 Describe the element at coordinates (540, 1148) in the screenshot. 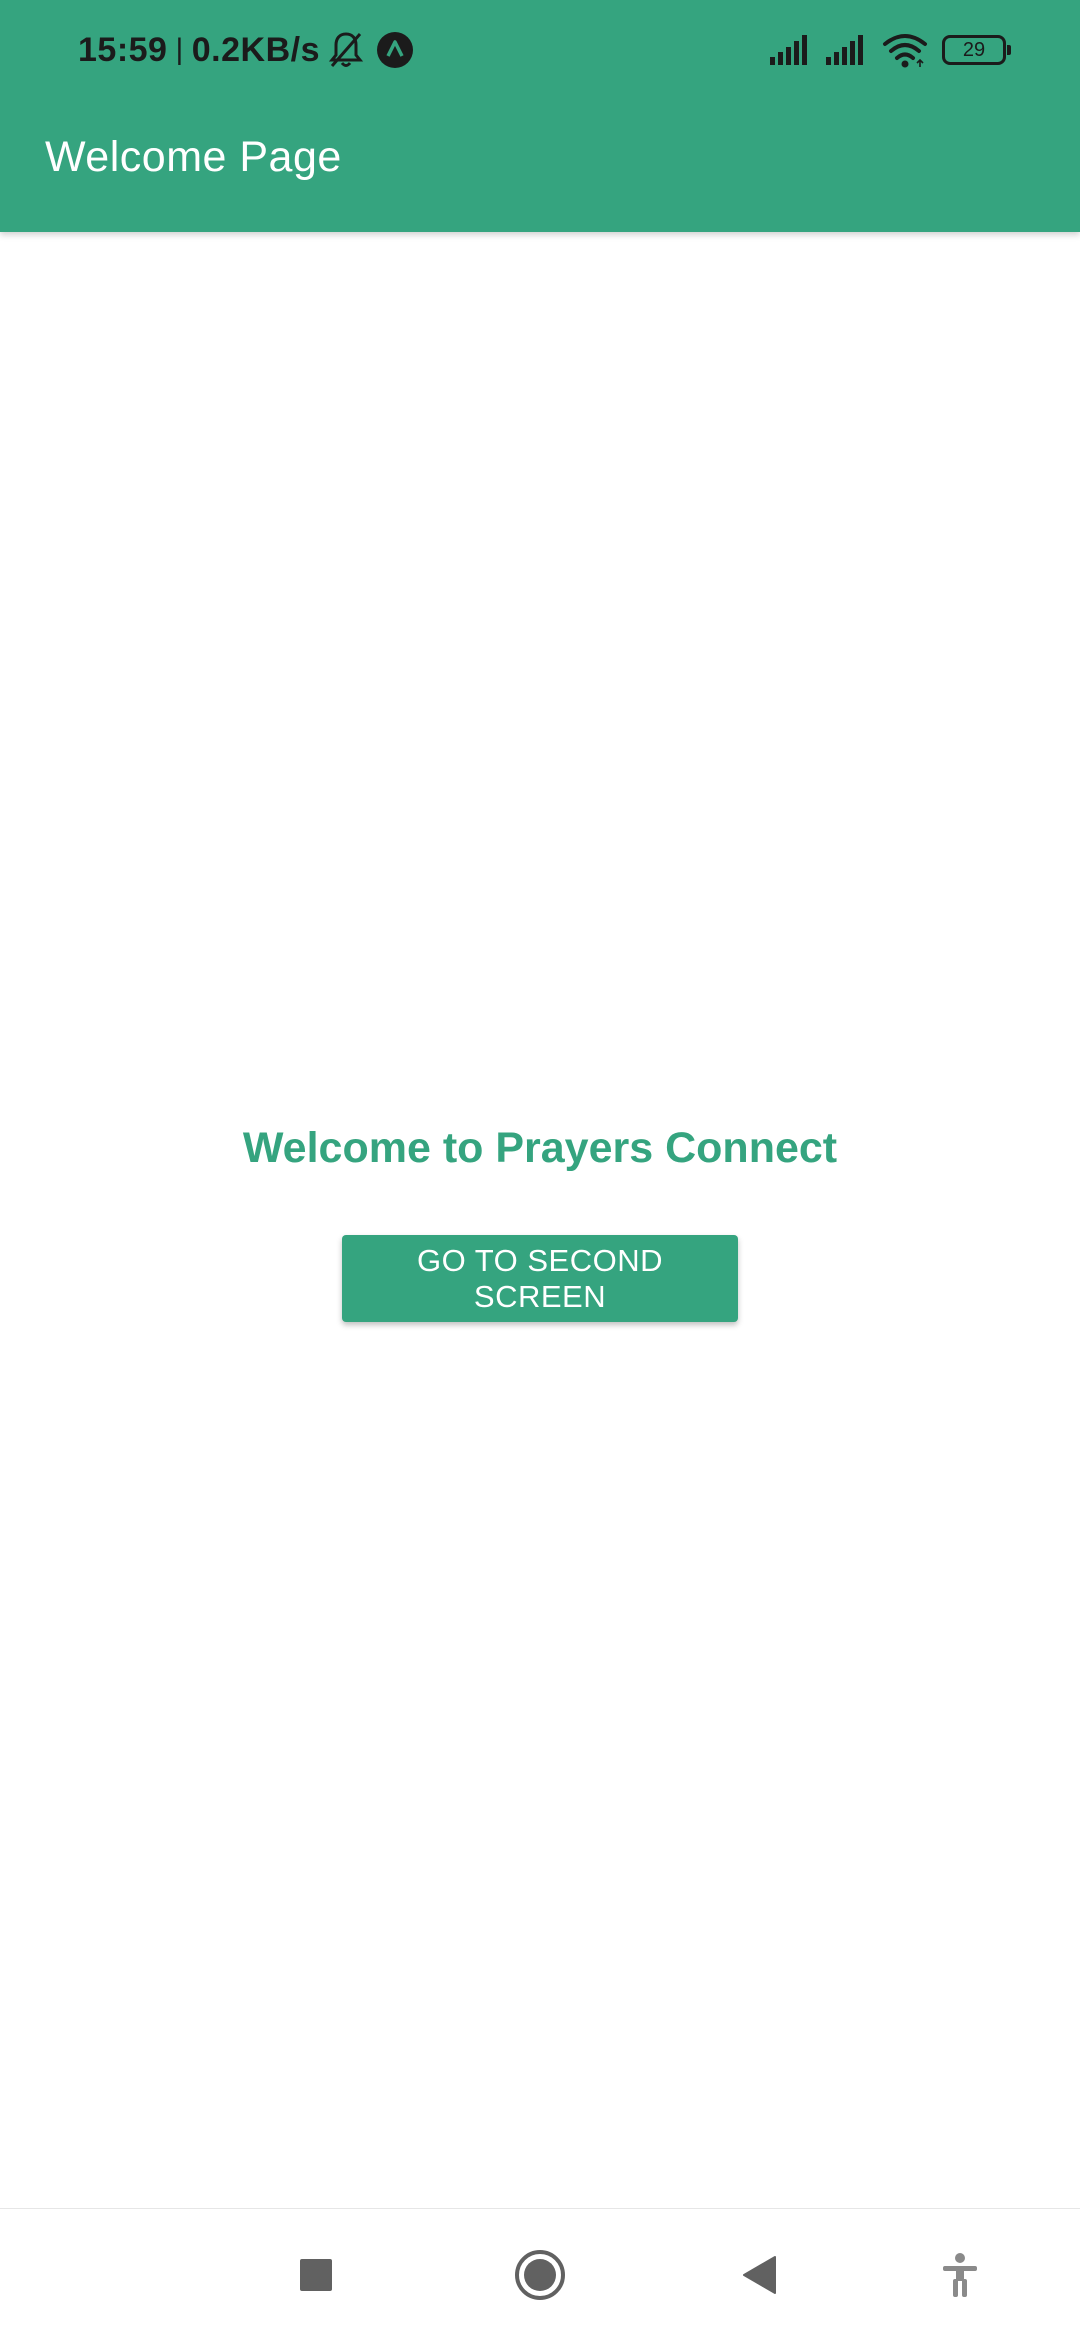

I see `welcome-message: Welcome to Prayers Connect` at that location.